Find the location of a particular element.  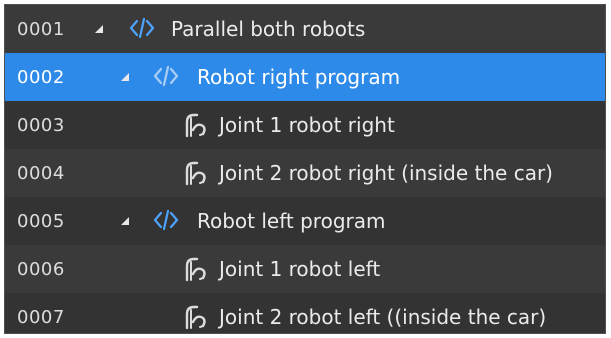

tree-row-label: Robot right program is located at coordinates (299, 77).